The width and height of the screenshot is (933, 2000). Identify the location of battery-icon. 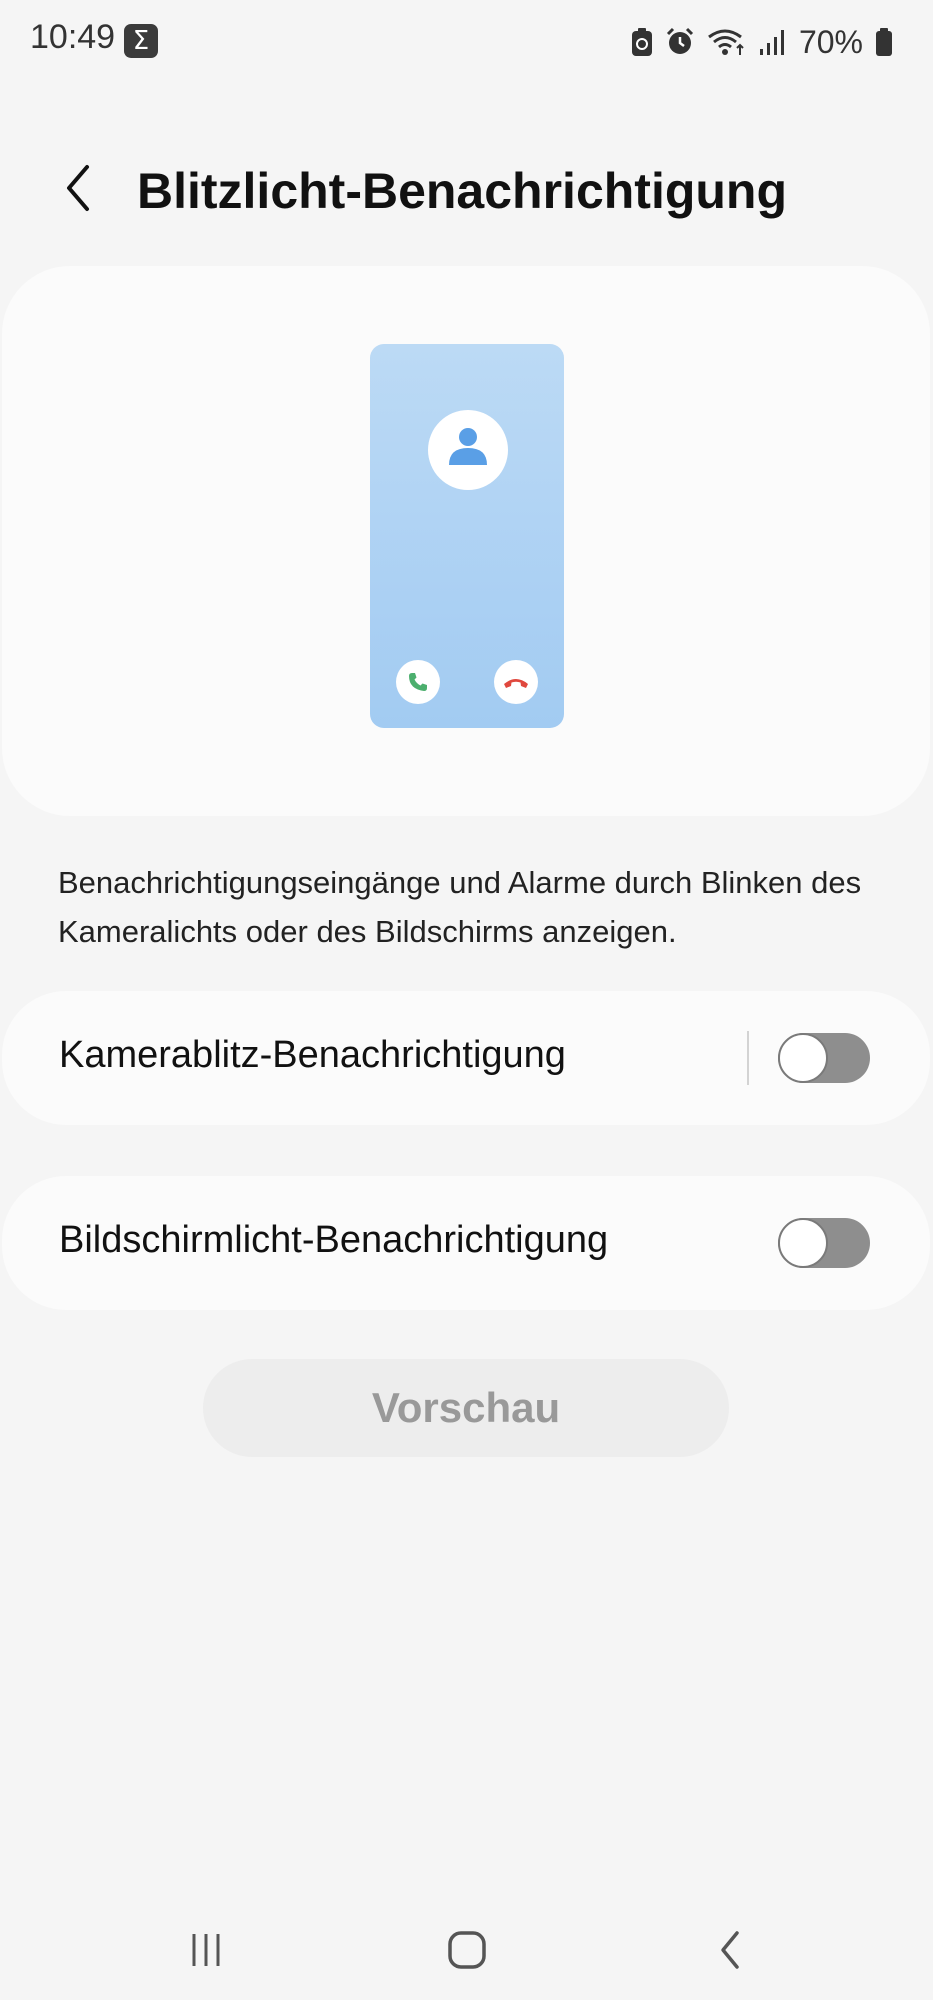
(884, 42).